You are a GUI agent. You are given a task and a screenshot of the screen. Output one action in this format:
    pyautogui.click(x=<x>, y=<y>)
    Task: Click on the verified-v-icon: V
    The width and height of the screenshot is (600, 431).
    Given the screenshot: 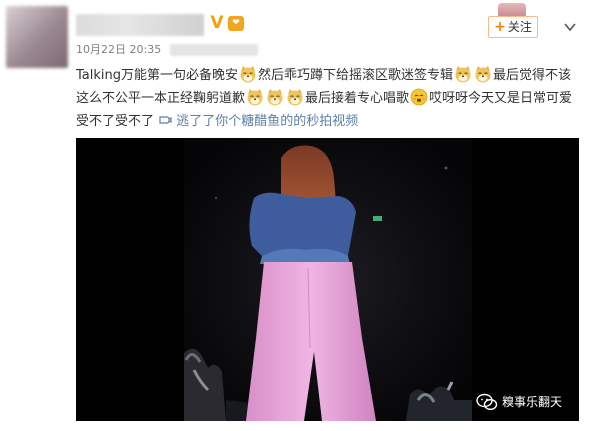 What is the action you would take?
    pyautogui.click(x=217, y=23)
    